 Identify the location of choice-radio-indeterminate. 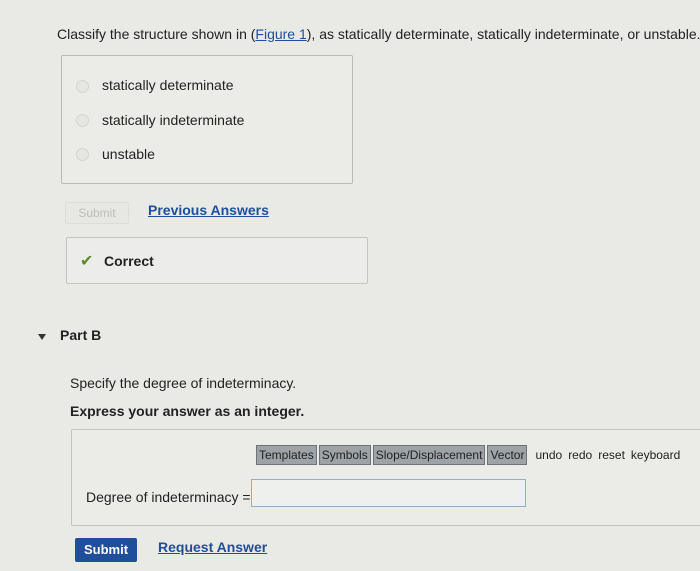
(82, 120).